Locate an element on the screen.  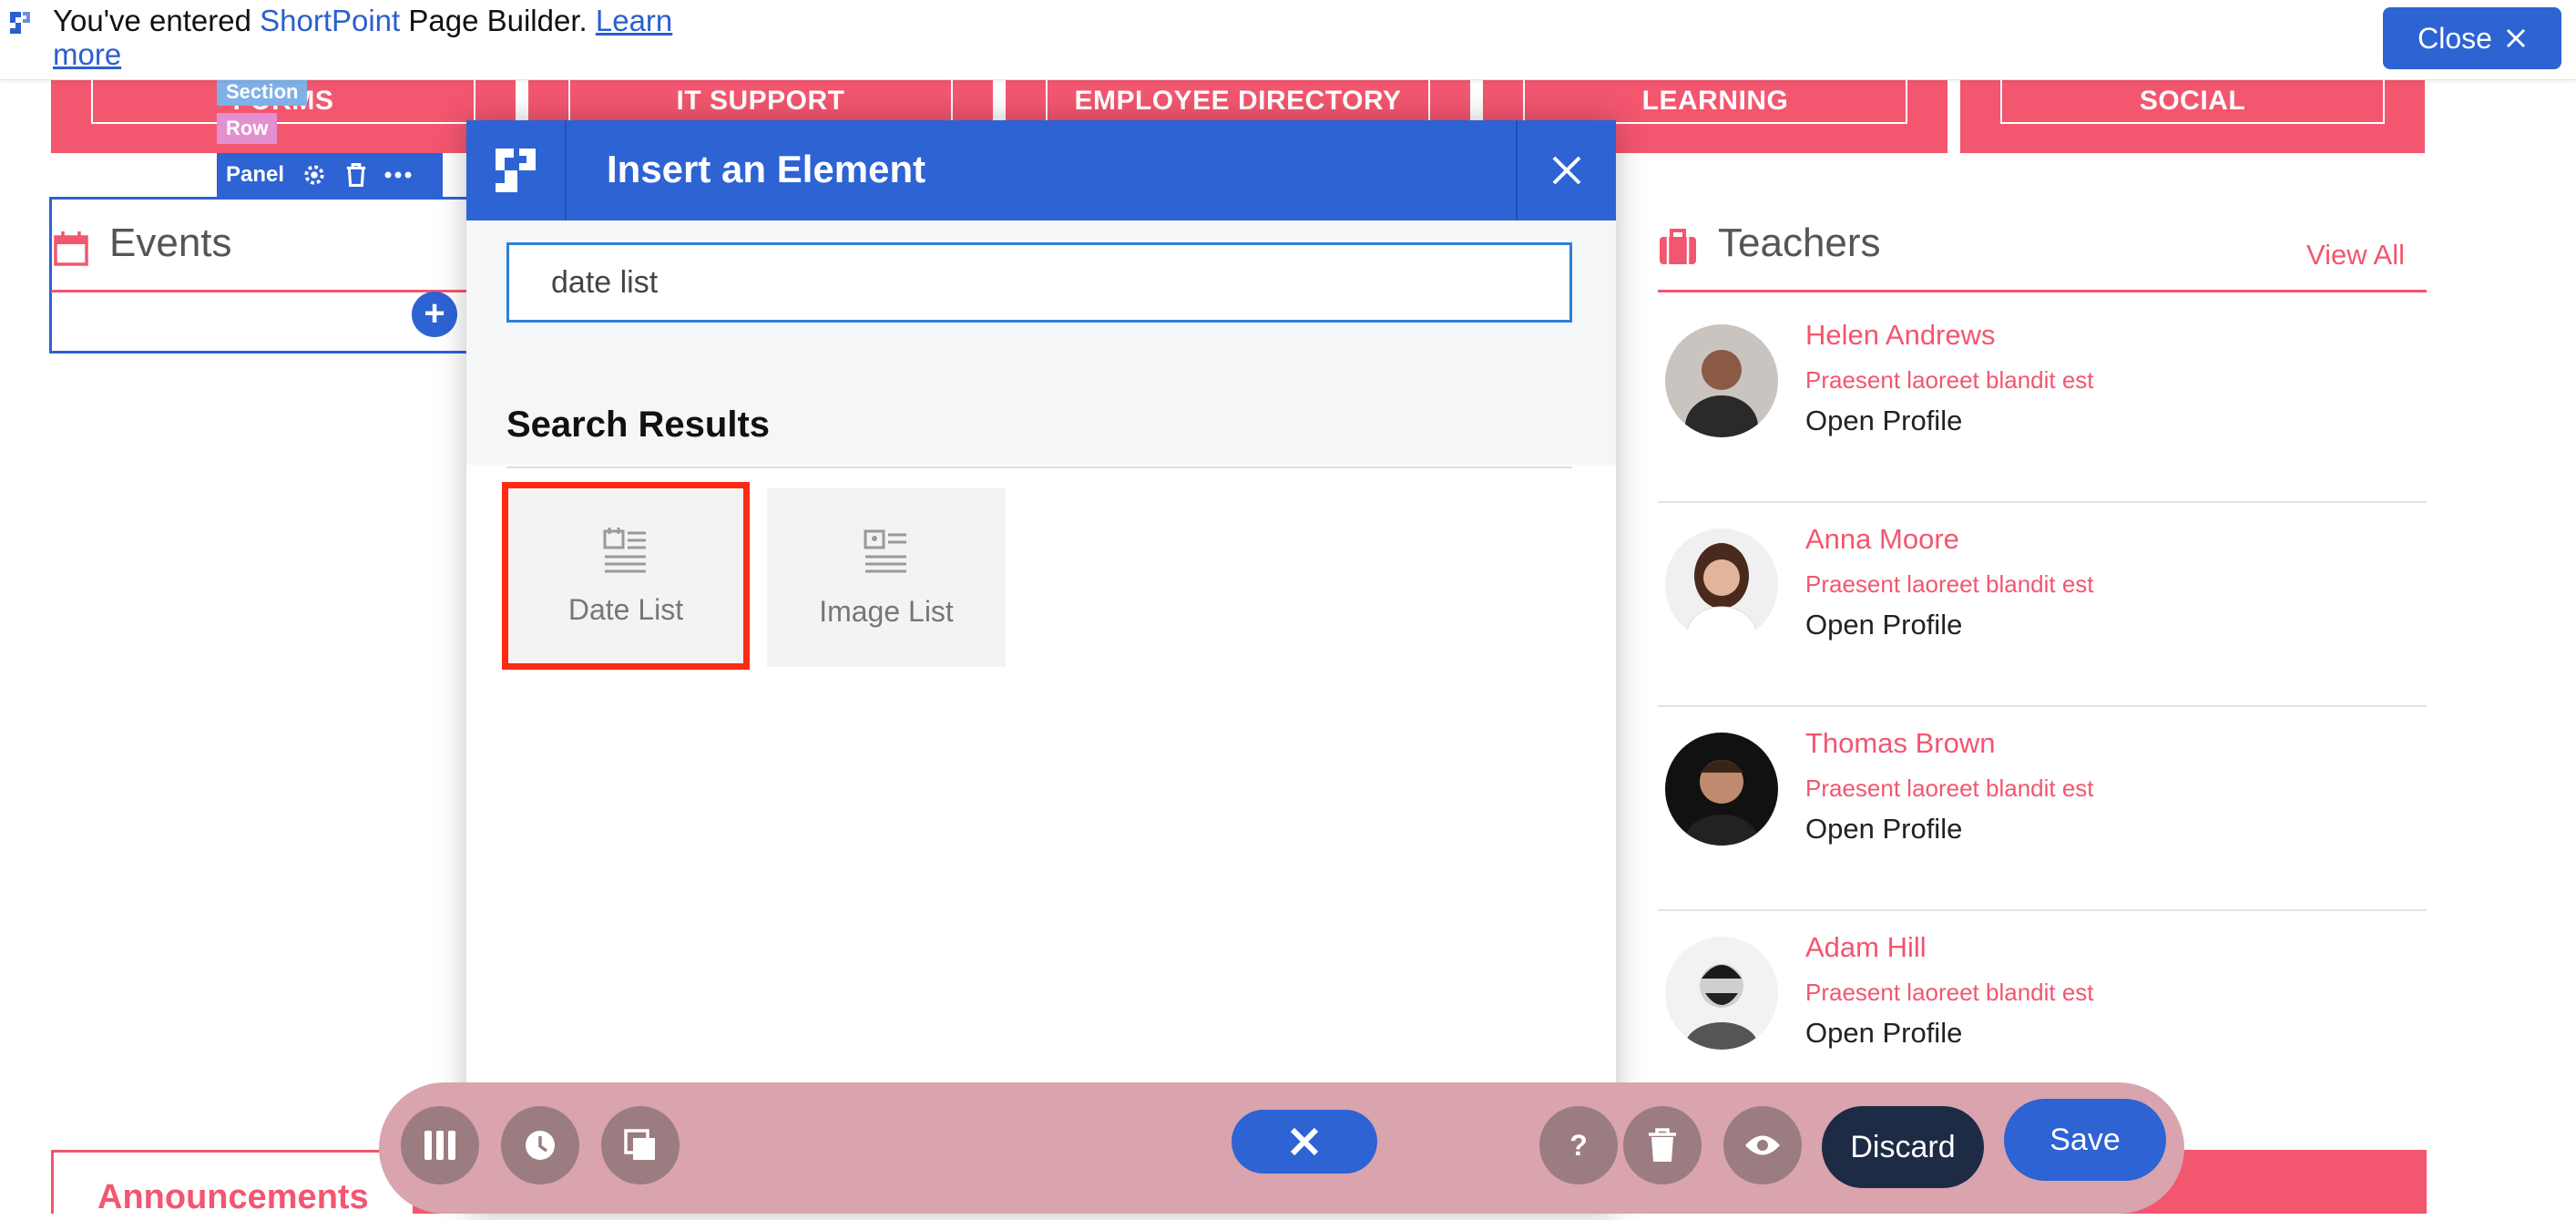
nav-tile-social: SOCIAL is located at coordinates (2192, 116).